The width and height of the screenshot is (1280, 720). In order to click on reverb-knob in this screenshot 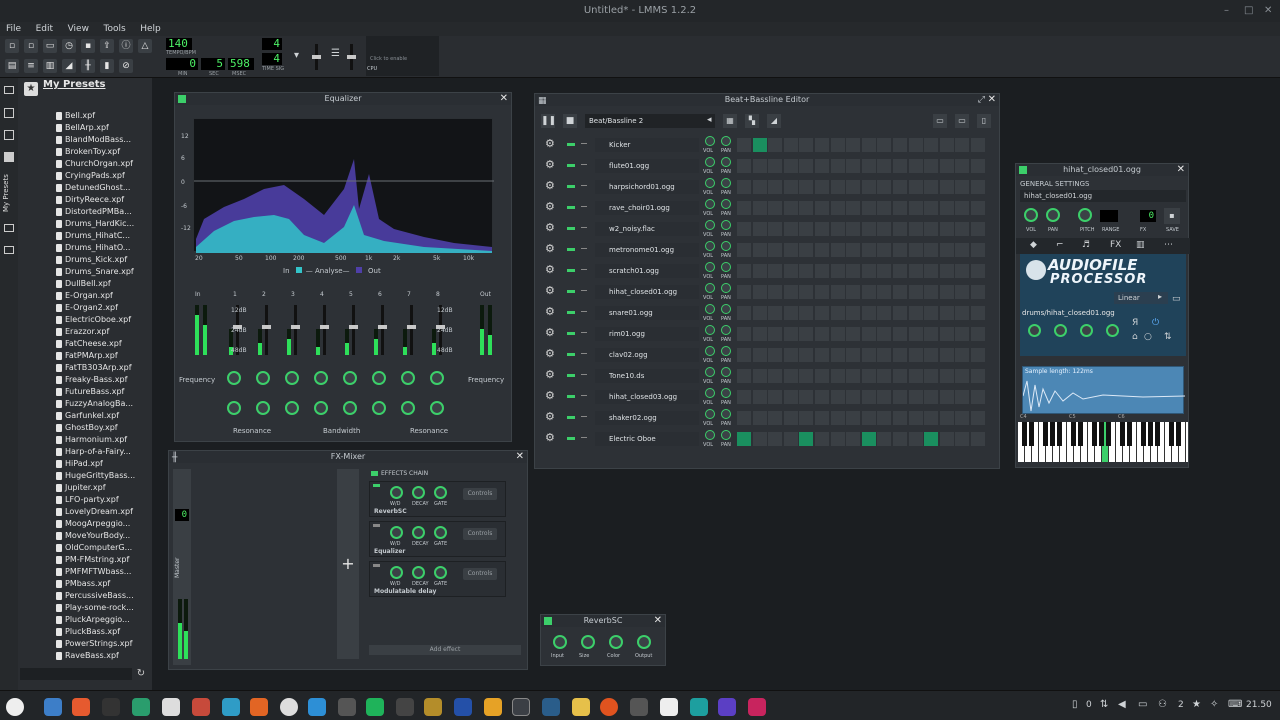, I will do `click(644, 642)`.